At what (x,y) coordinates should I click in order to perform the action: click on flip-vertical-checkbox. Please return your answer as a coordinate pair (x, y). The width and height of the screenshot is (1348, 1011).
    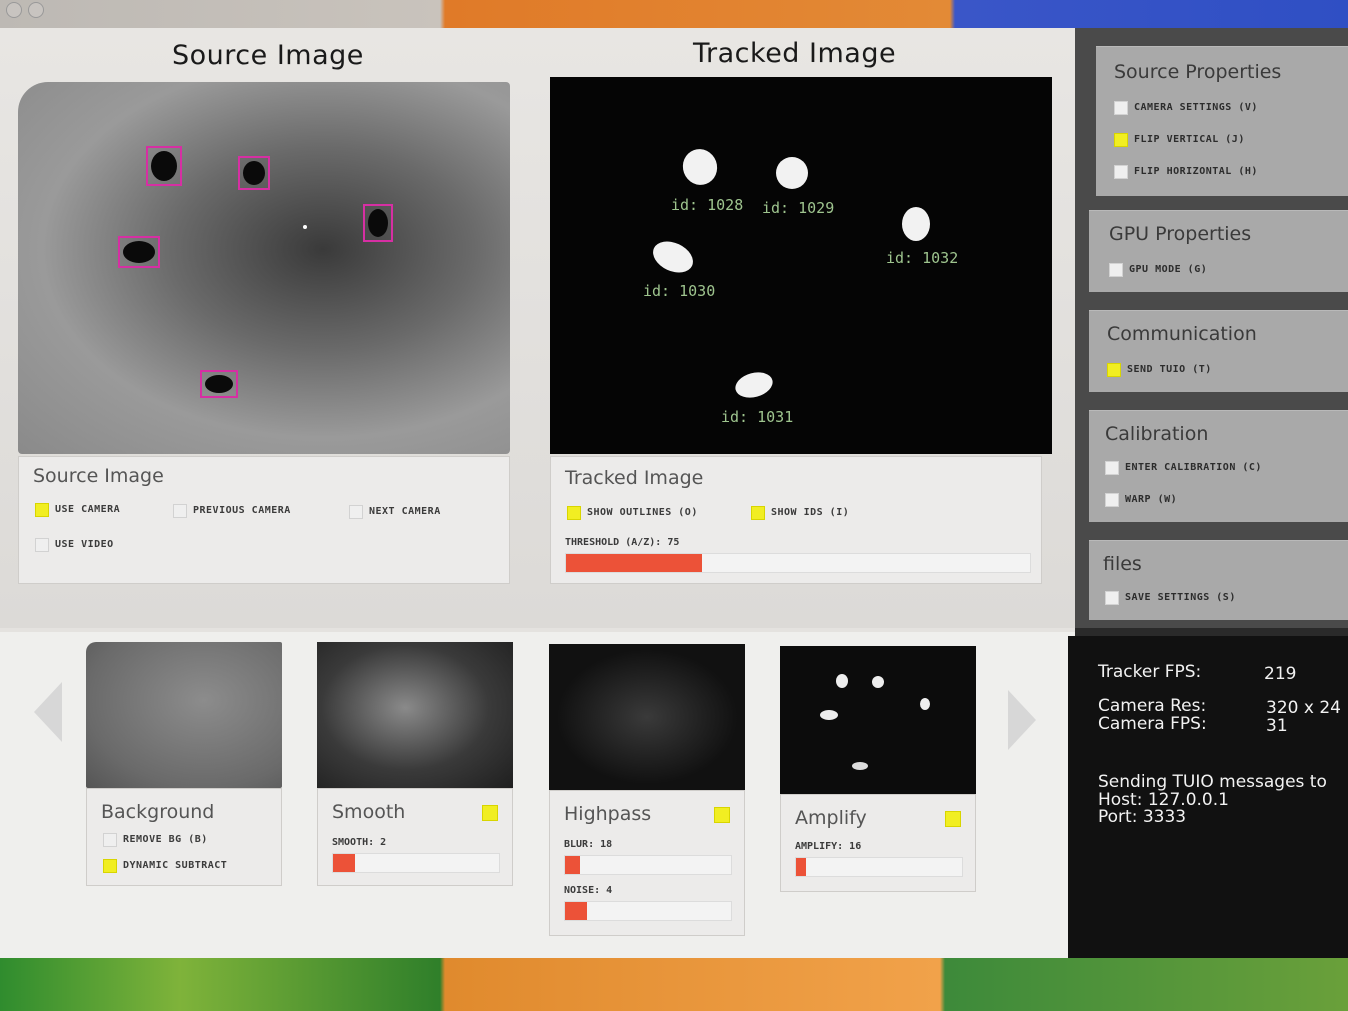
    Looking at the image, I should click on (1121, 140).